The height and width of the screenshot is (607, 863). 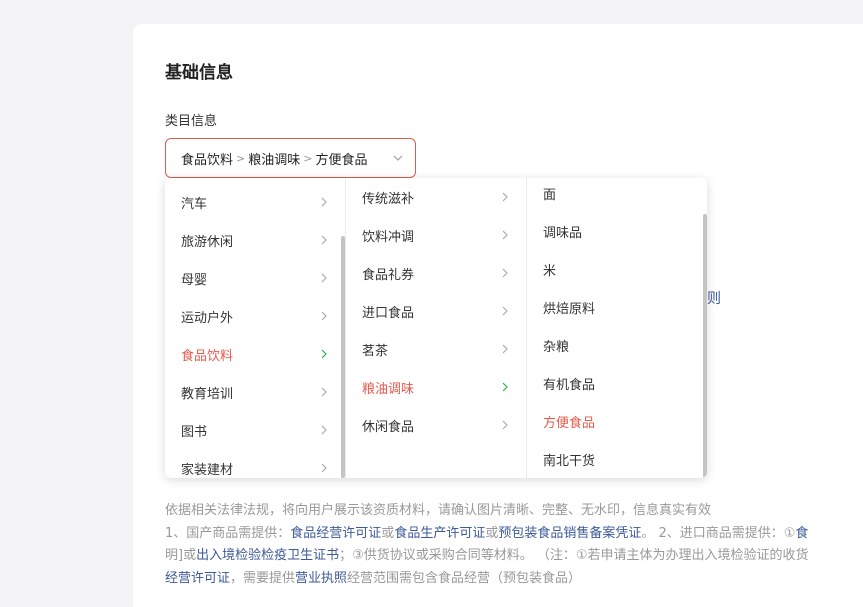 I want to click on menu-item-snacks: 休闲食品, so click(x=436, y=425).